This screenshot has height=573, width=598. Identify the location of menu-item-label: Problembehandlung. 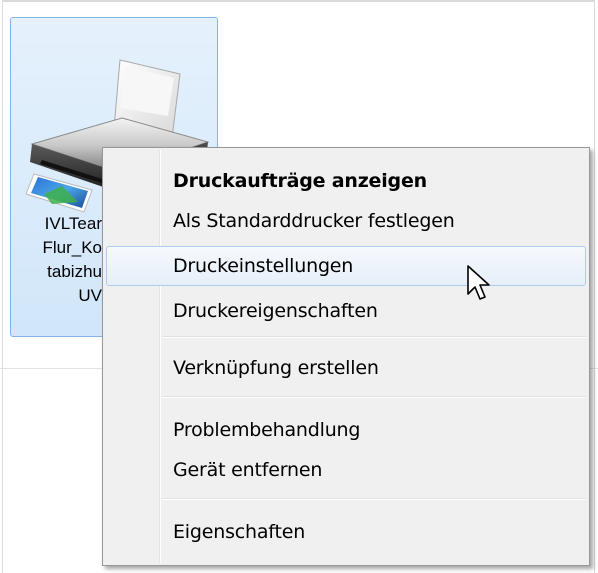
(267, 430).